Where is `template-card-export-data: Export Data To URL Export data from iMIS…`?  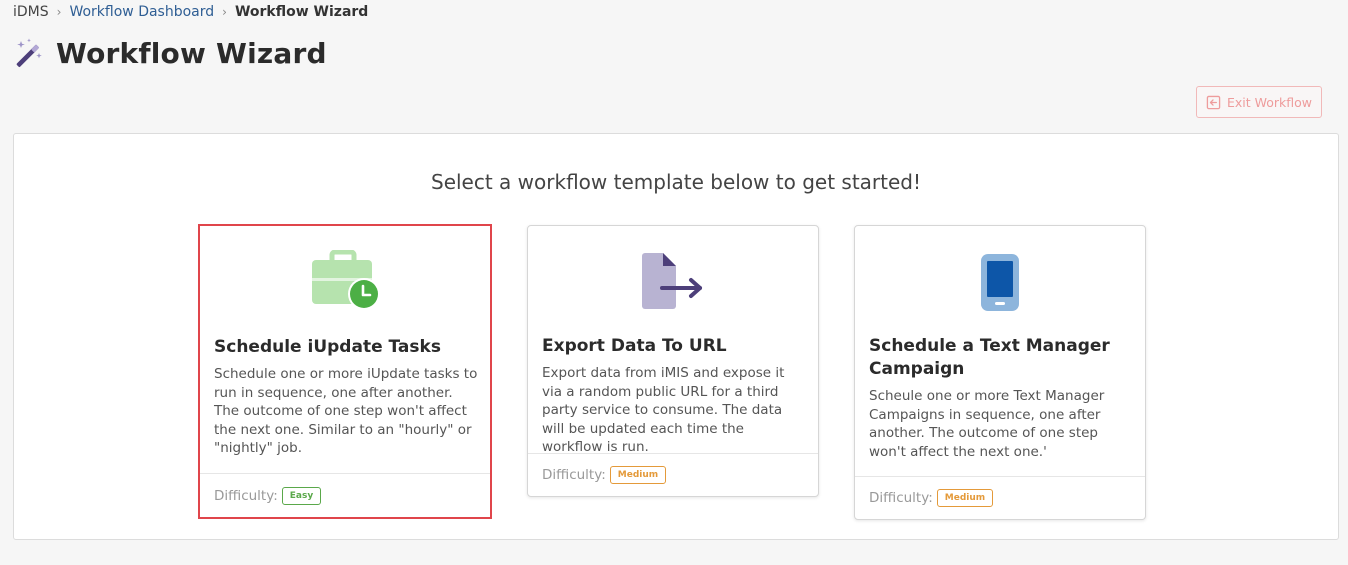 template-card-export-data: Export Data To URL Export data from iMIS… is located at coordinates (673, 361).